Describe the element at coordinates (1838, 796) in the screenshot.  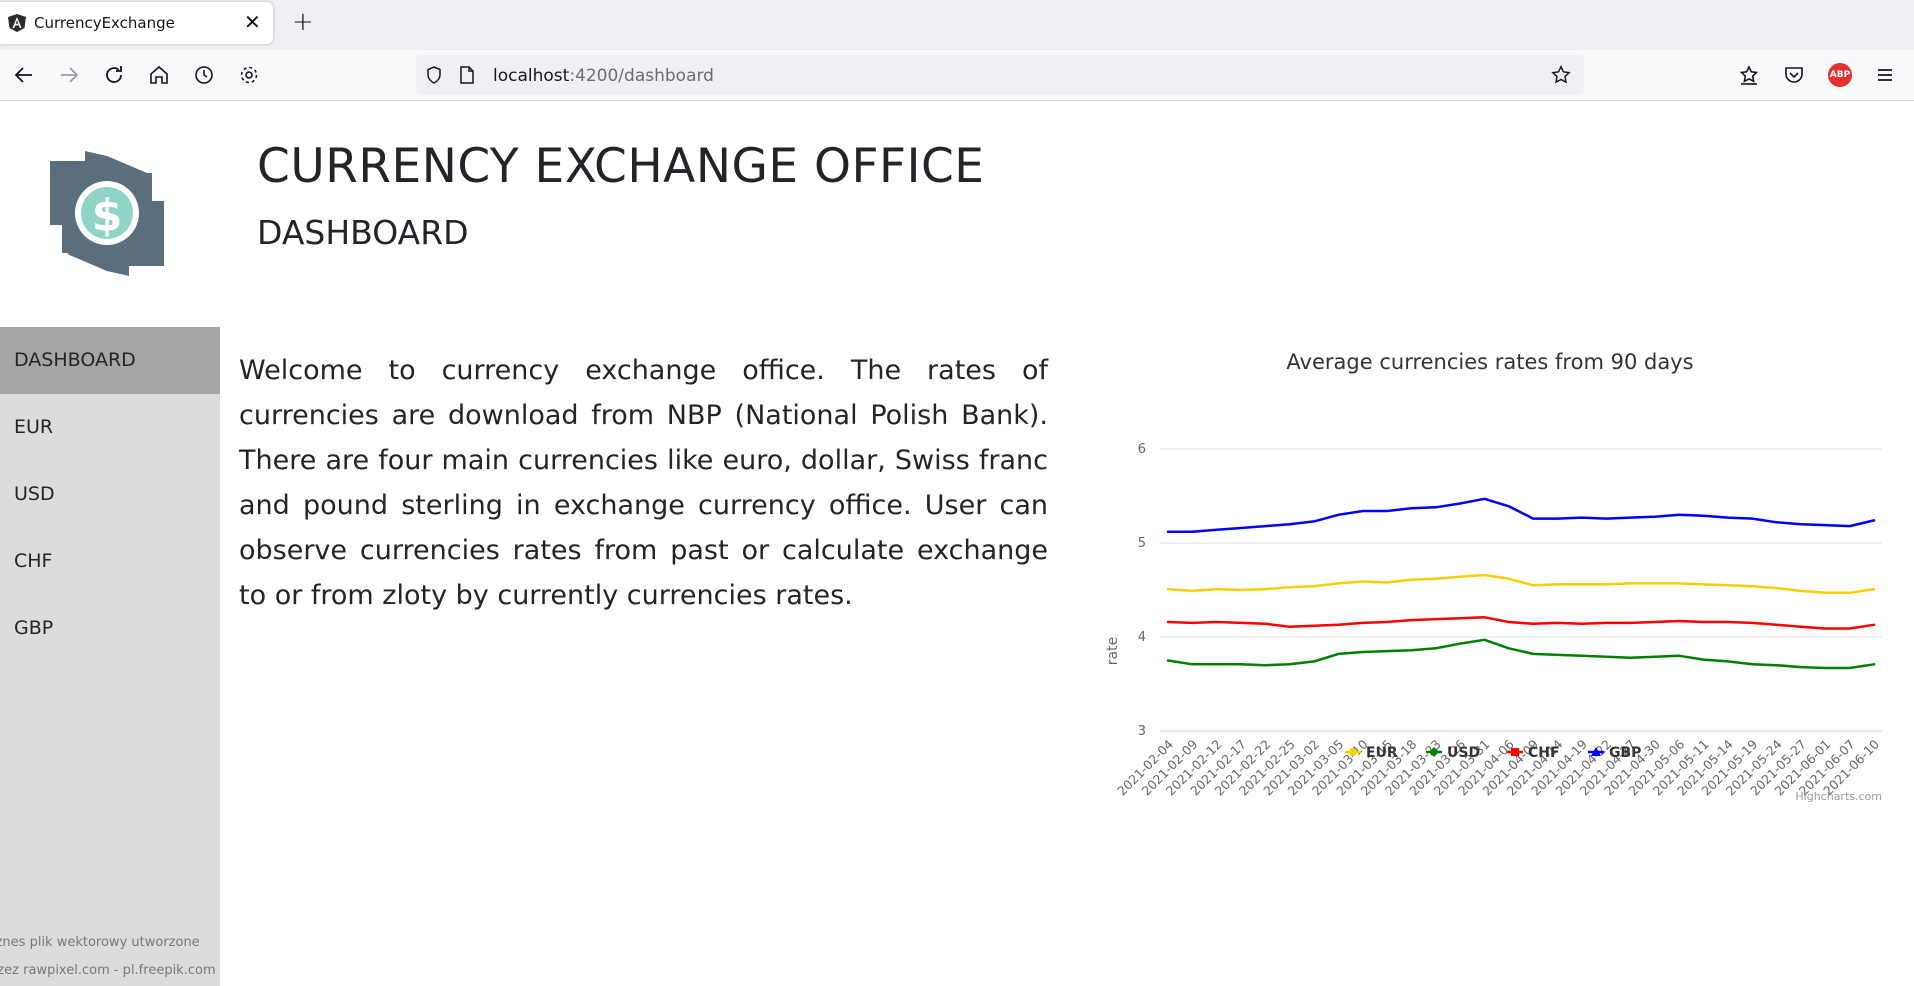
I see `chart-credits: Highcharts.com` at that location.